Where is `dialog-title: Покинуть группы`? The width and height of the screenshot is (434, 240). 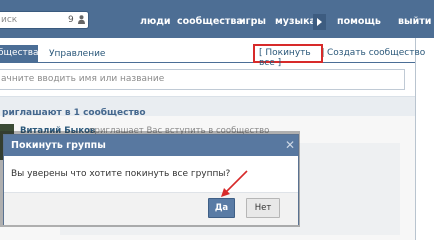 dialog-title: Покинуть группы is located at coordinates (58, 145).